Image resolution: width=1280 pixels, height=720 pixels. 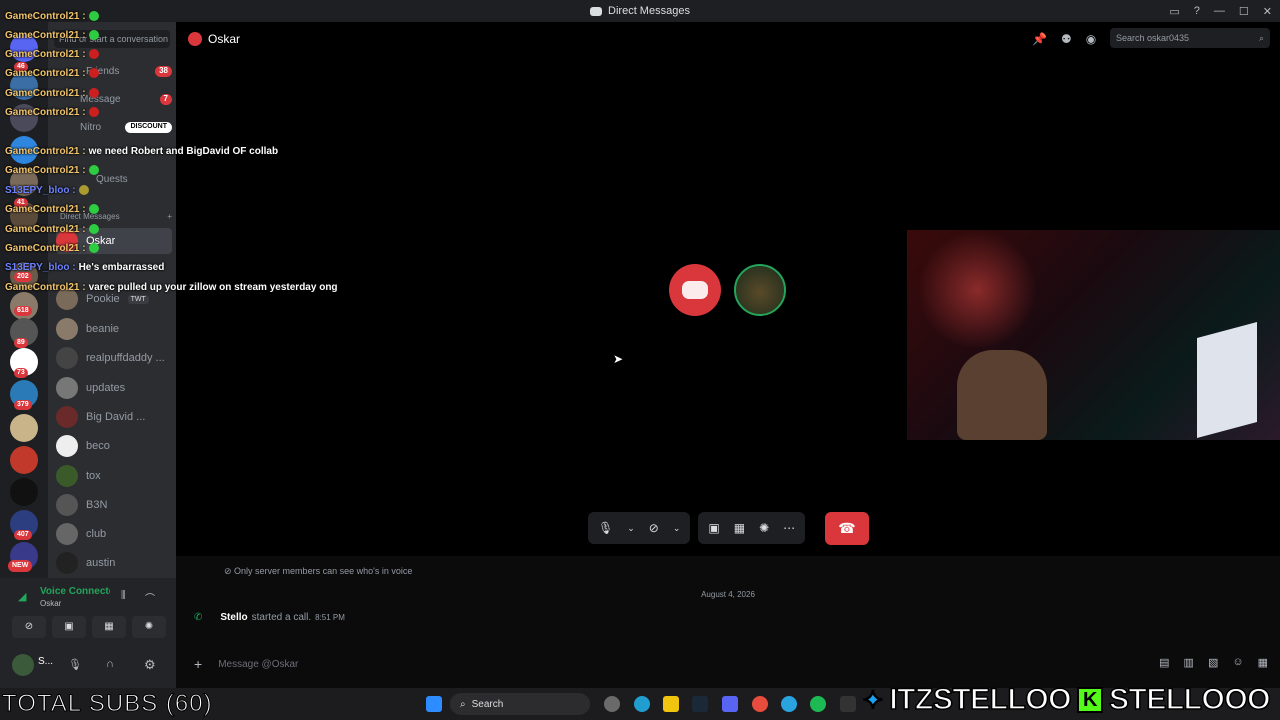 What do you see at coordinates (1091, 39) in the screenshot?
I see `profile-icon: ◉` at bounding box center [1091, 39].